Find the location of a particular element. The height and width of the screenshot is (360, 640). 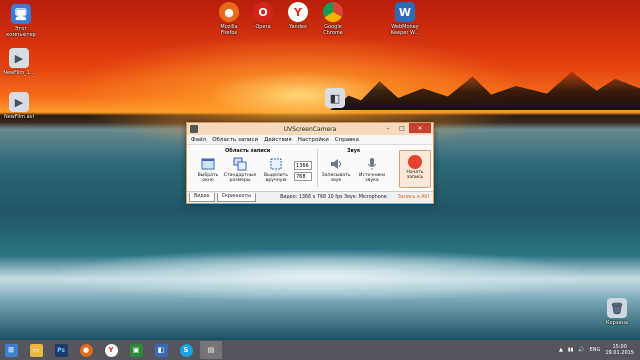

menu-actions: Действия is located at coordinates (278, 140).